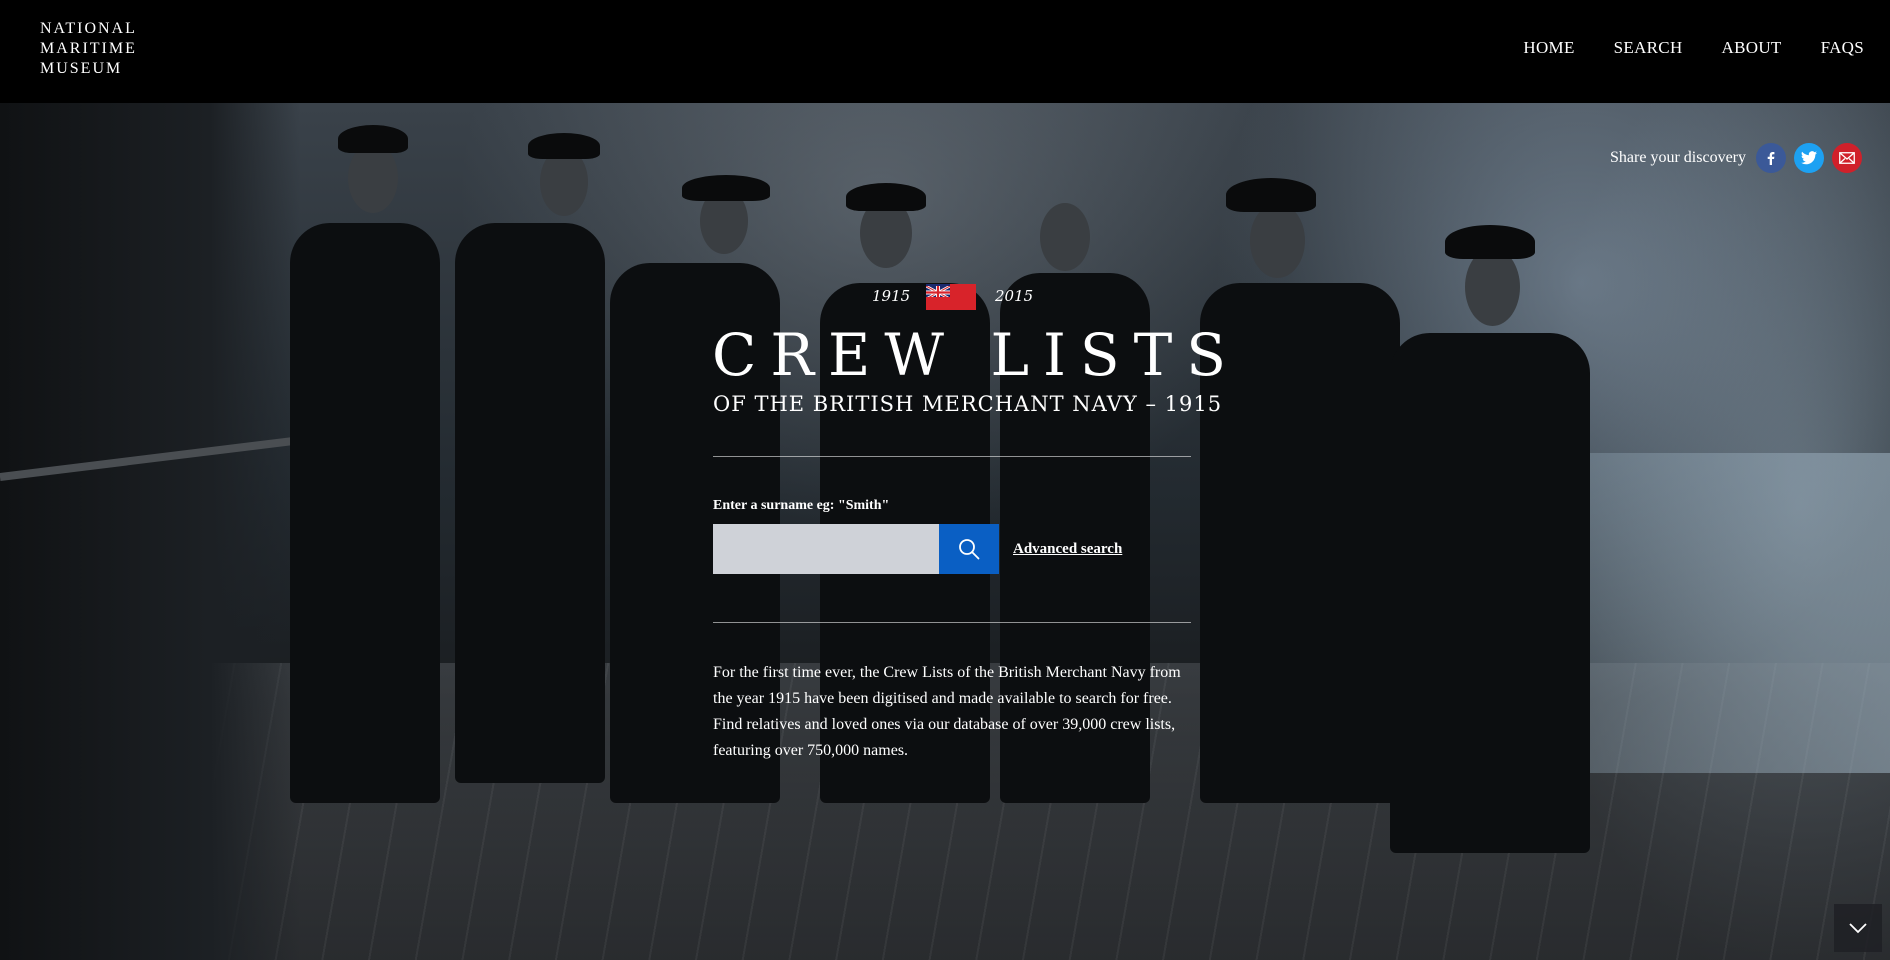  I want to click on red-ensign-flag-icon, so click(951, 297).